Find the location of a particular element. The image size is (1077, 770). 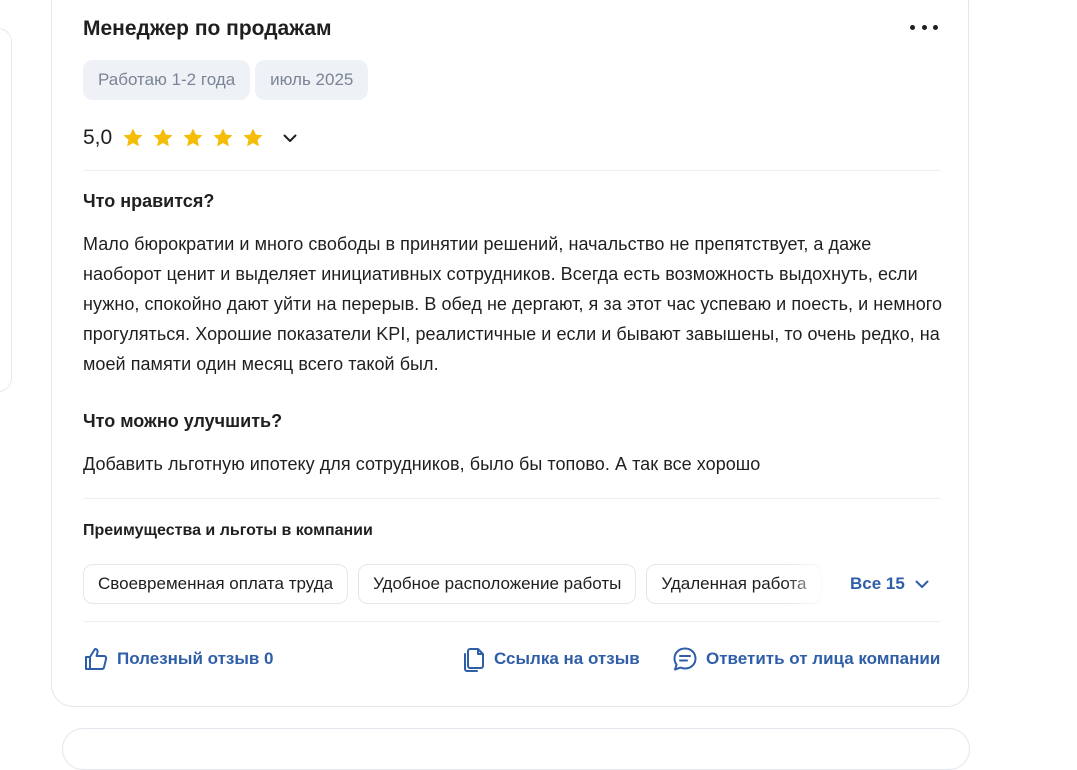

tag-date: июль 2025 is located at coordinates (312, 80).